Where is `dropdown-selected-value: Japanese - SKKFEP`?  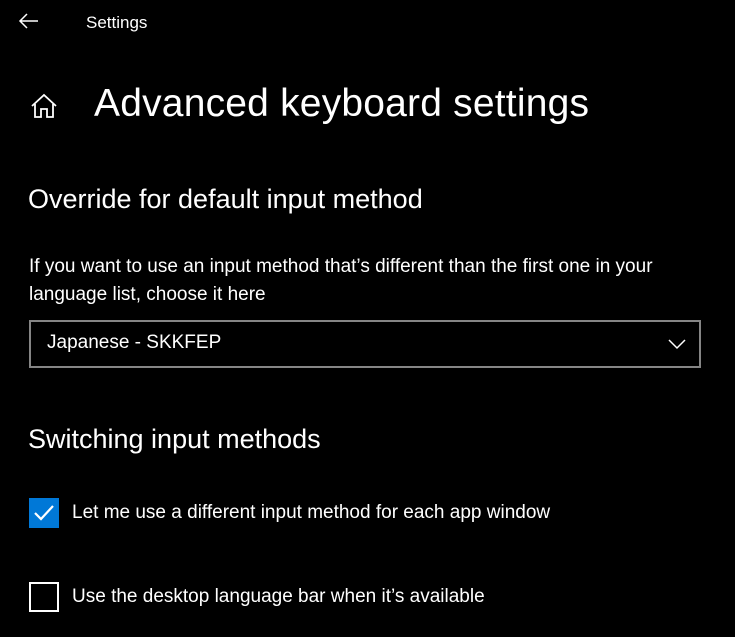
dropdown-selected-value: Japanese - SKKFEP is located at coordinates (134, 342).